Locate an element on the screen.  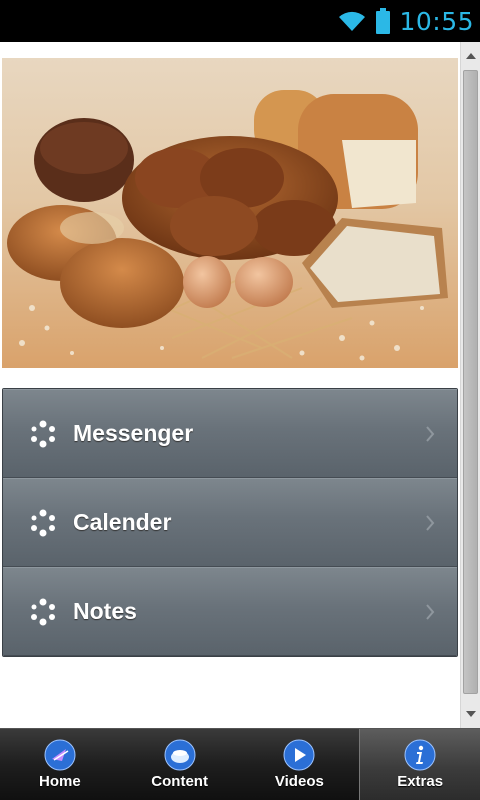
vertical-scrollbar is located at coordinates (470, 385).